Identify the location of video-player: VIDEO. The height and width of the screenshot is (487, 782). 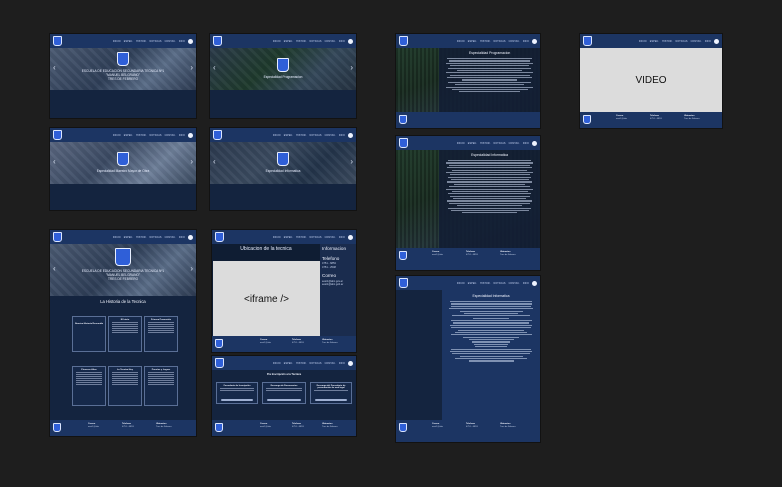
(651, 80).